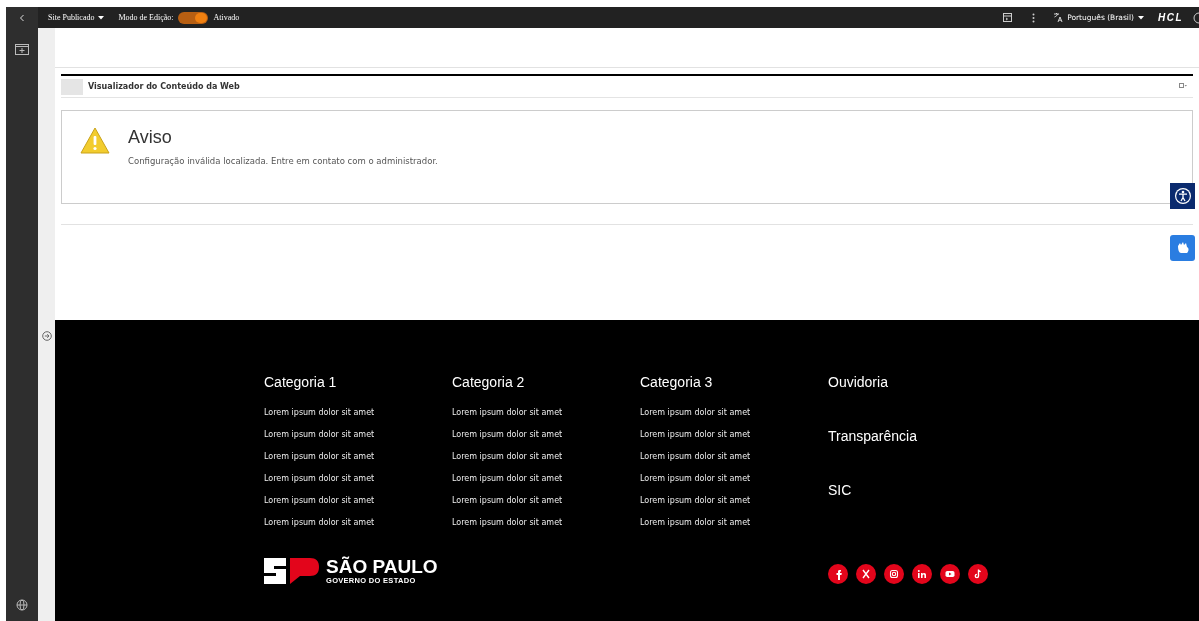 This screenshot has height=621, width=1199. I want to click on add-panel-icon, so click(22, 49).